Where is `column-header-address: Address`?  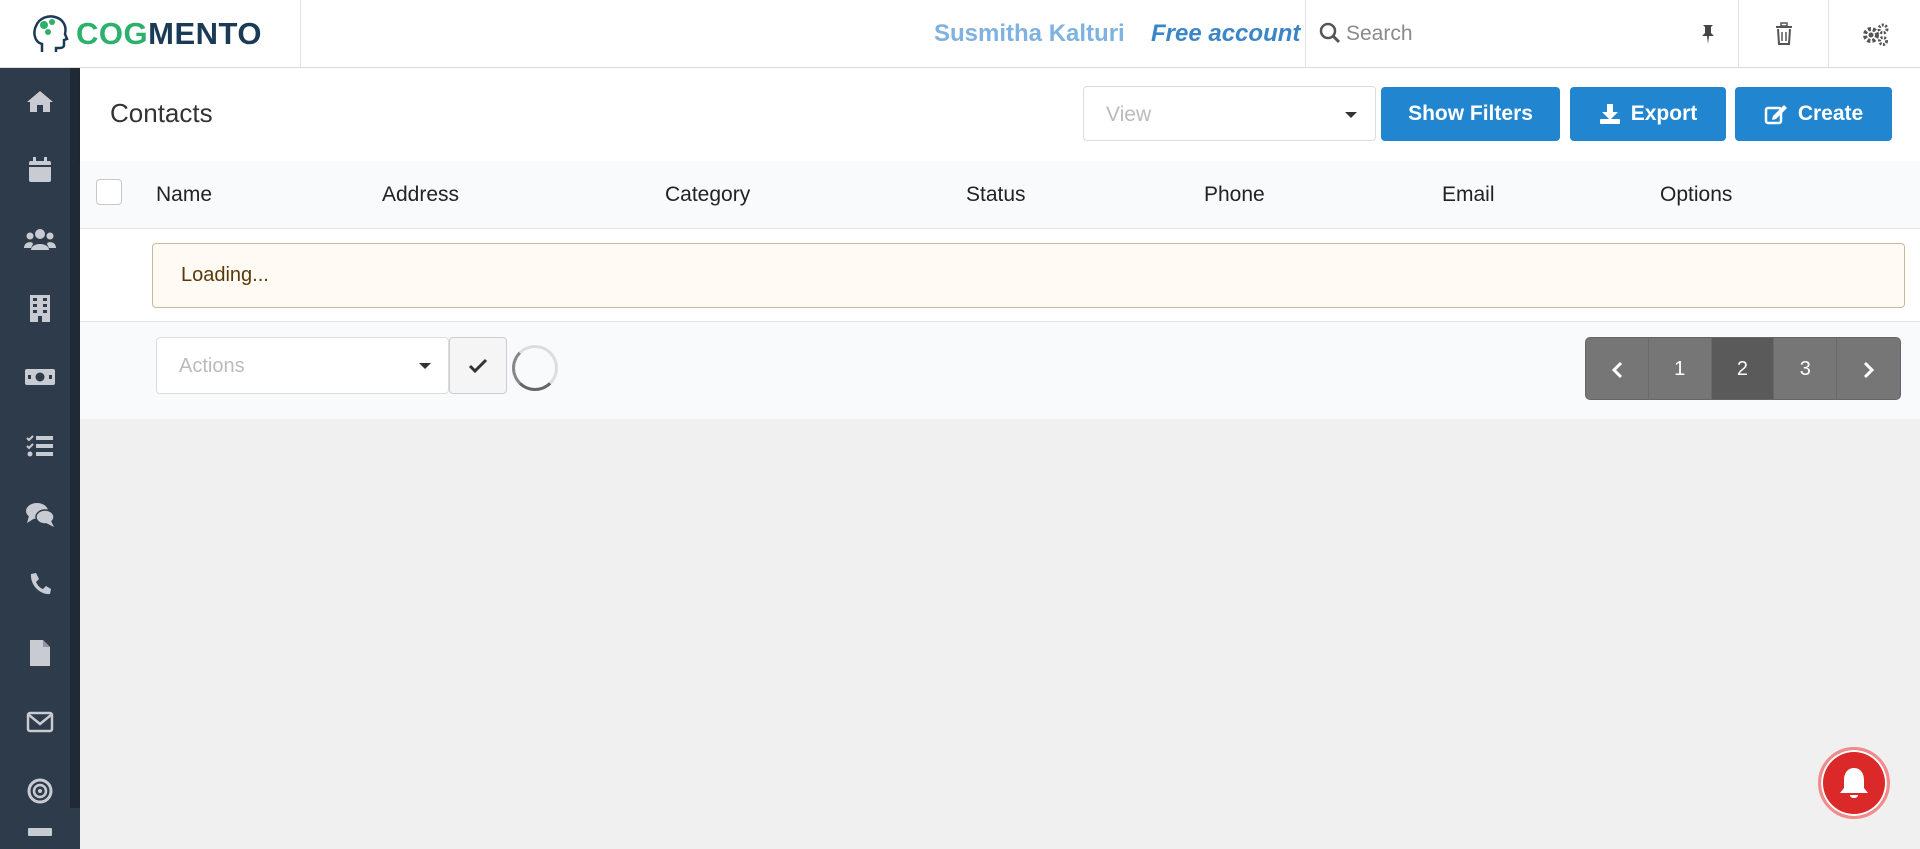 column-header-address: Address is located at coordinates (420, 195).